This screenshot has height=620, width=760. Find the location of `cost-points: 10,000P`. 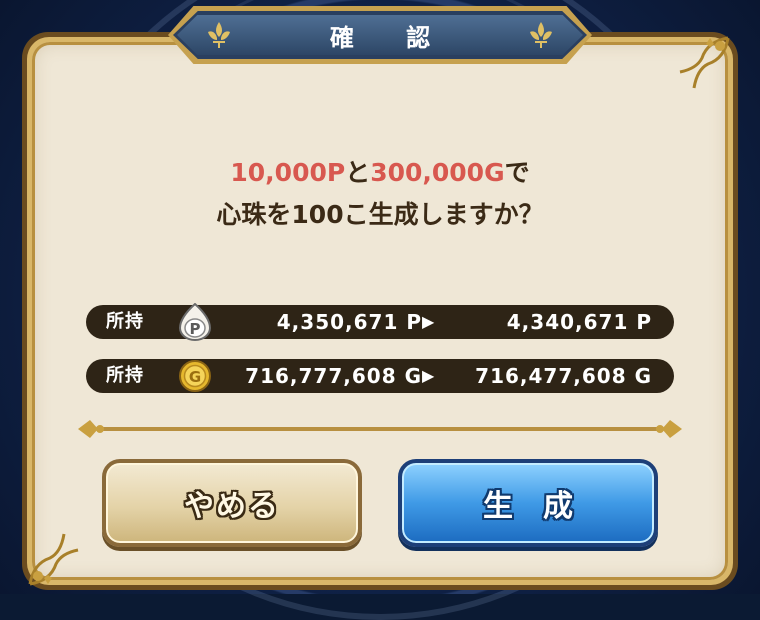

cost-points: 10,000P is located at coordinates (288, 172).